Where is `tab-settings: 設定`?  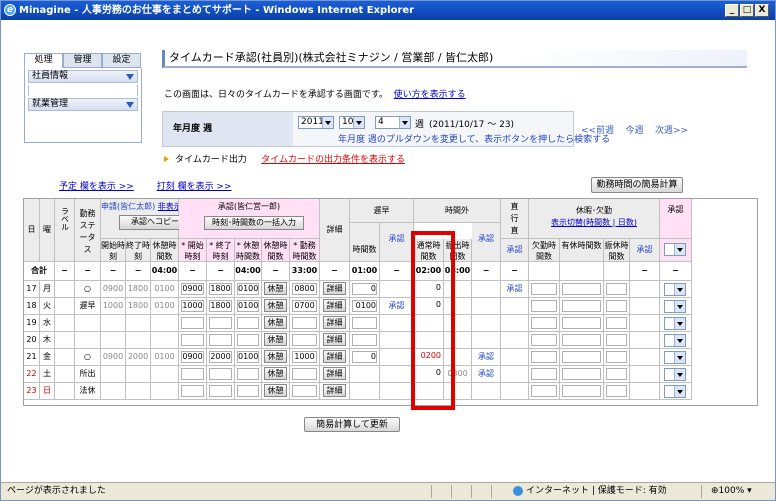
tab-settings: 設定 is located at coordinates (121, 60).